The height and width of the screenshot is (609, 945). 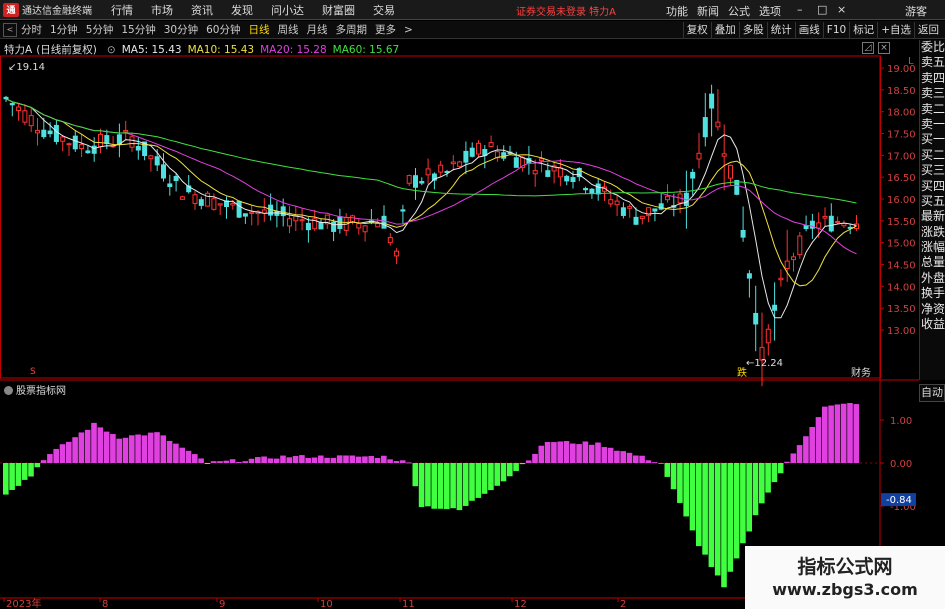 I want to click on side-item-16: 换手, so click(x=932, y=293).